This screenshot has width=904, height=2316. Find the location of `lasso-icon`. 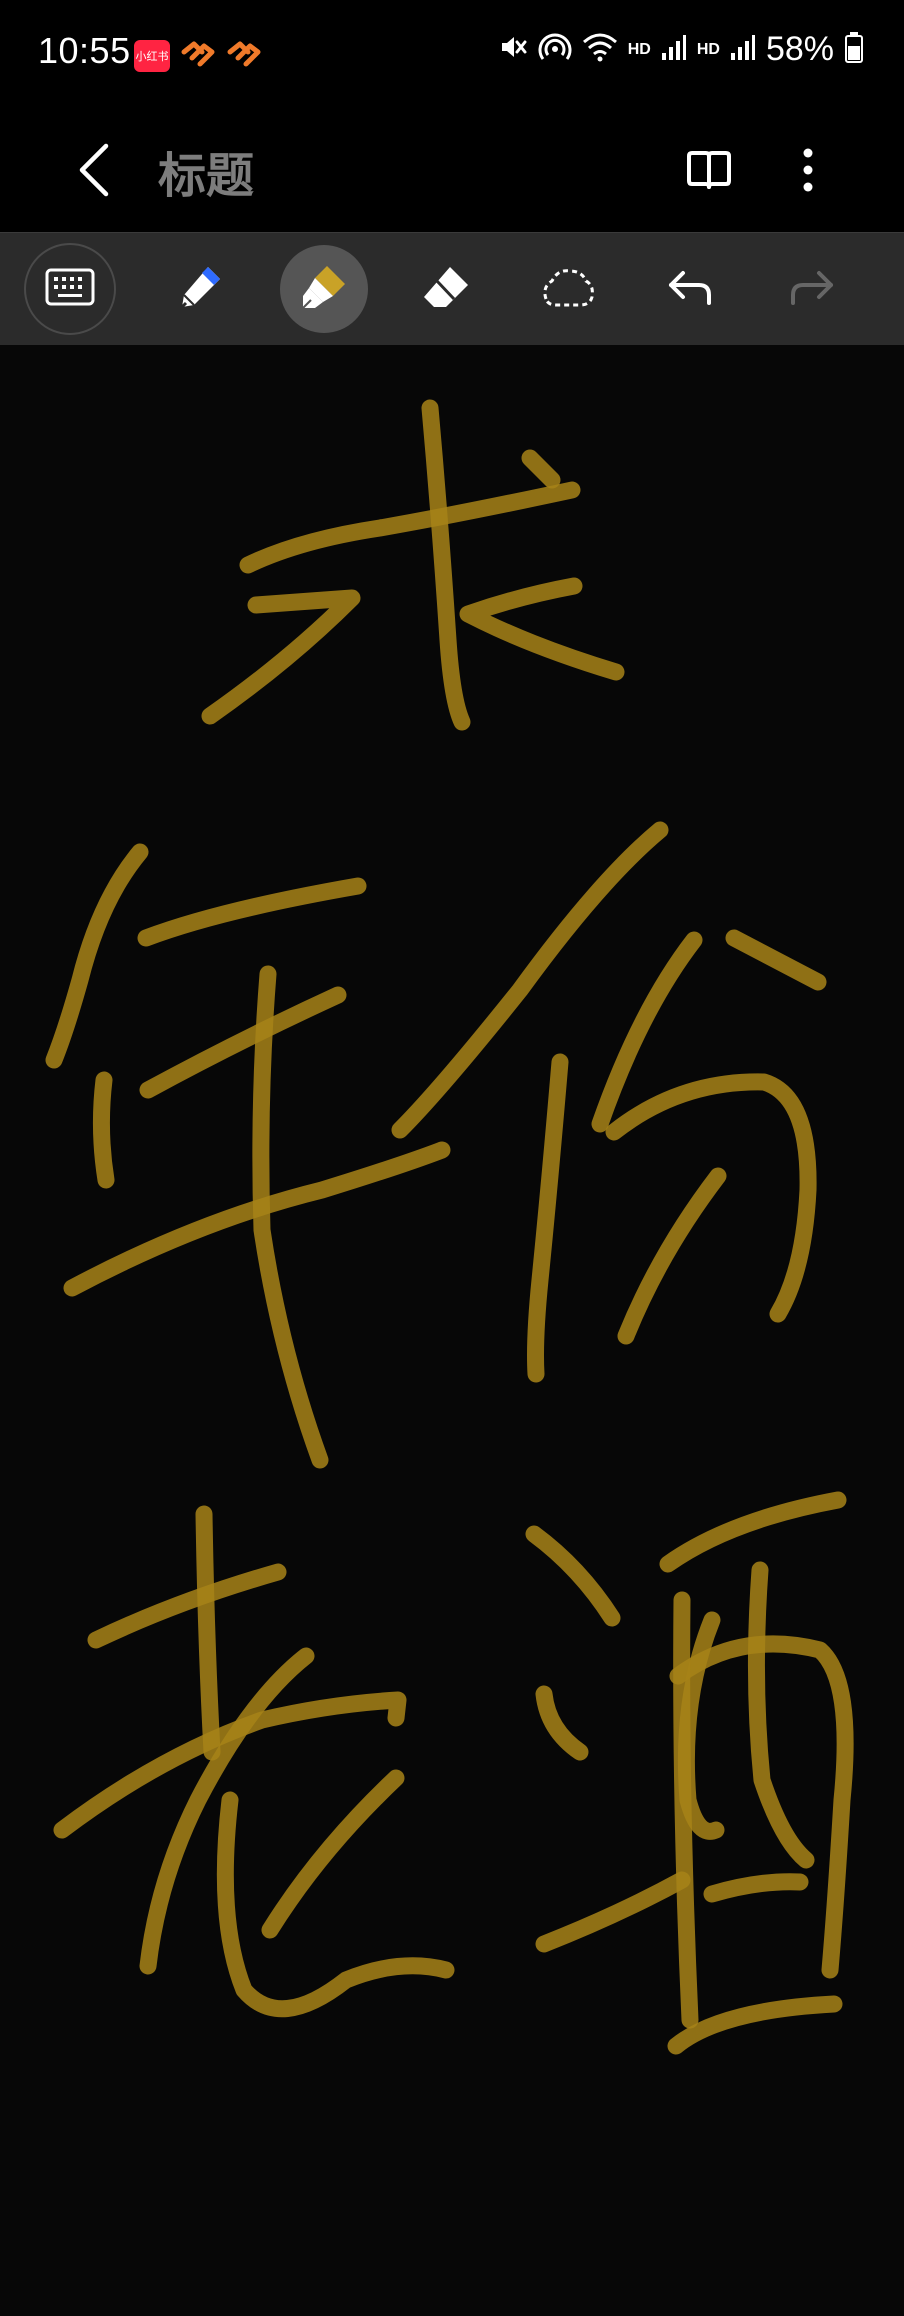

lasso-icon is located at coordinates (568, 289).